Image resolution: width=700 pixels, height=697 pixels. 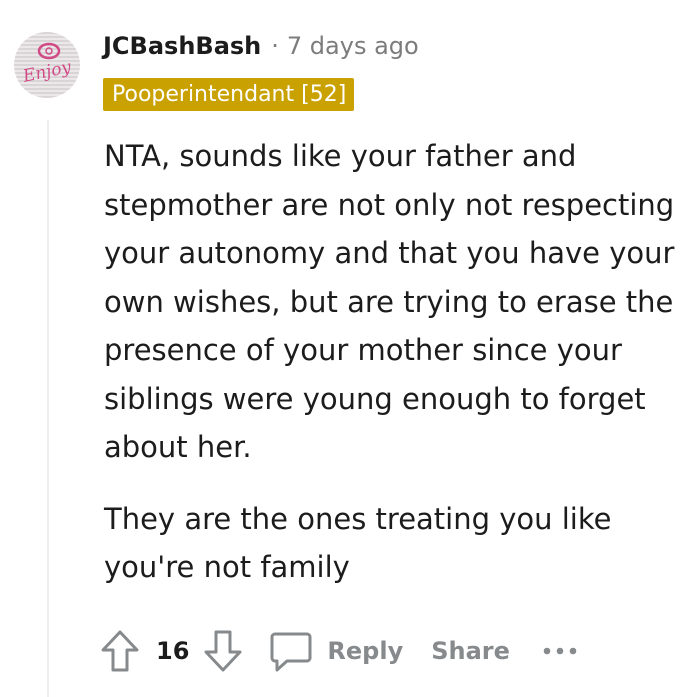 What do you see at coordinates (48, 408) in the screenshot?
I see `thread-line` at bounding box center [48, 408].